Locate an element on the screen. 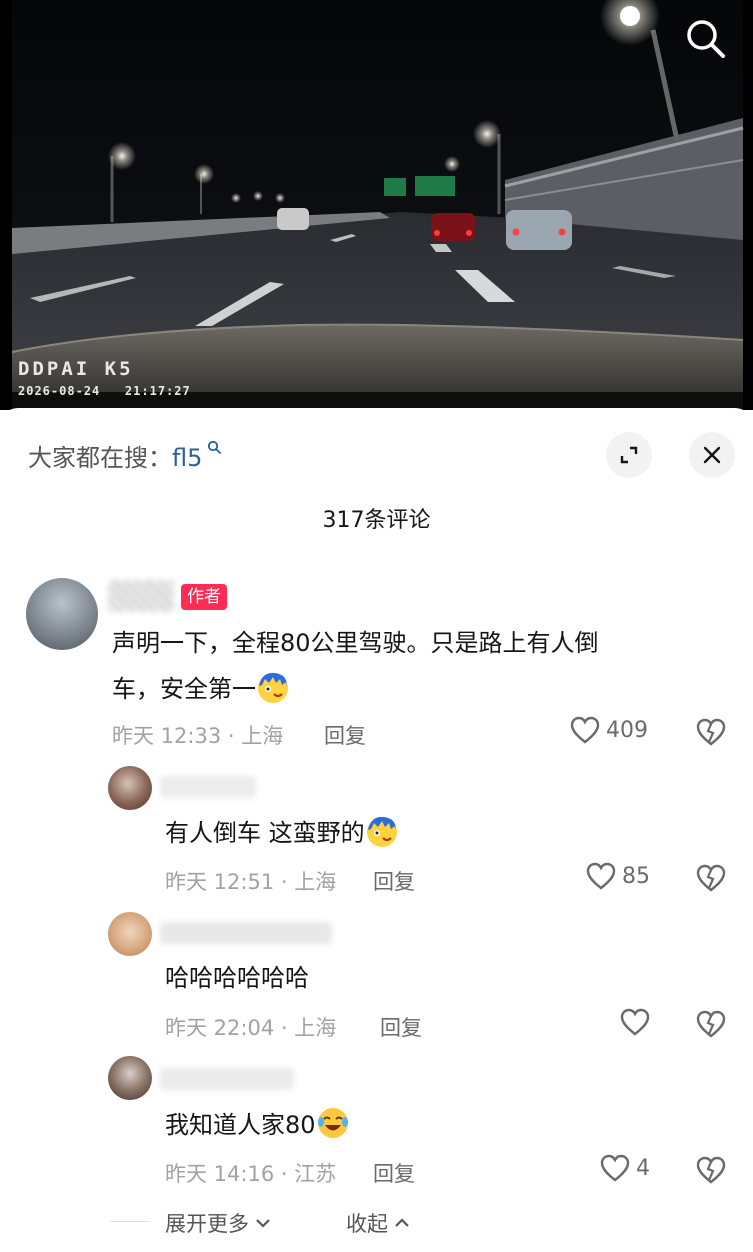 The height and width of the screenshot is (1252, 753). chevron-down-icon is located at coordinates (263, 1223).